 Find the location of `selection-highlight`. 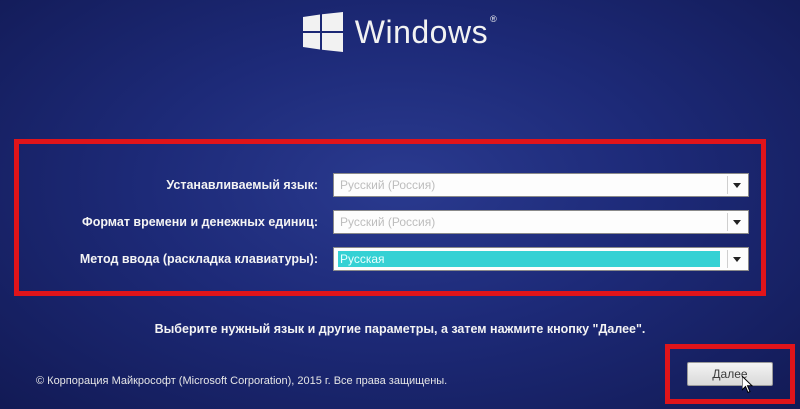

selection-highlight is located at coordinates (529, 259).